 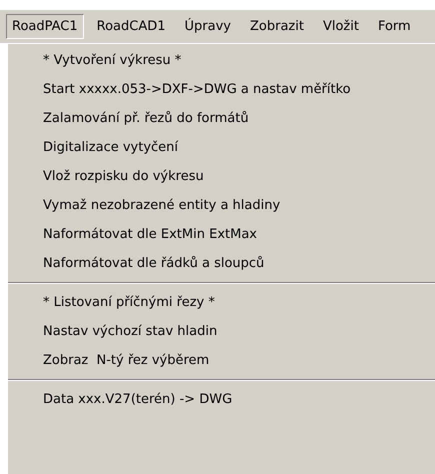 What do you see at coordinates (221, 205) in the screenshot?
I see `menu-item: Vymaž nezobrazené entity a hladiny` at bounding box center [221, 205].